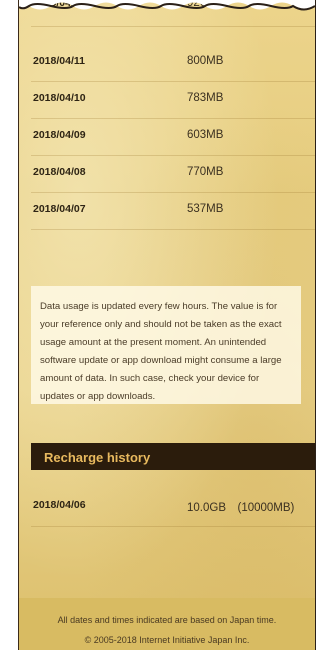  I want to click on usage-value: 537MB, so click(205, 209).